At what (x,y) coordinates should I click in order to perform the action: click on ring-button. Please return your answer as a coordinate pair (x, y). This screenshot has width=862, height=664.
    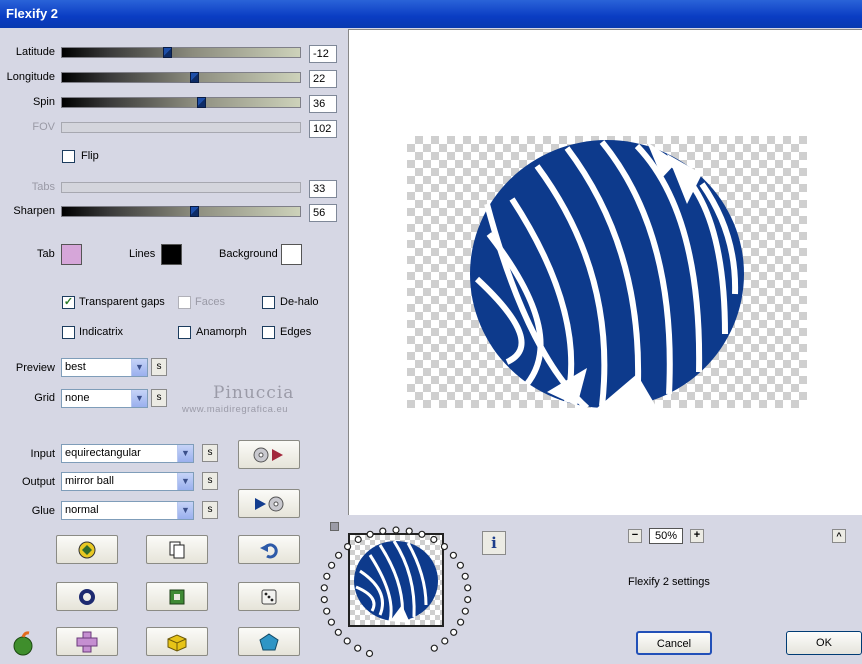
    Looking at the image, I should click on (87, 596).